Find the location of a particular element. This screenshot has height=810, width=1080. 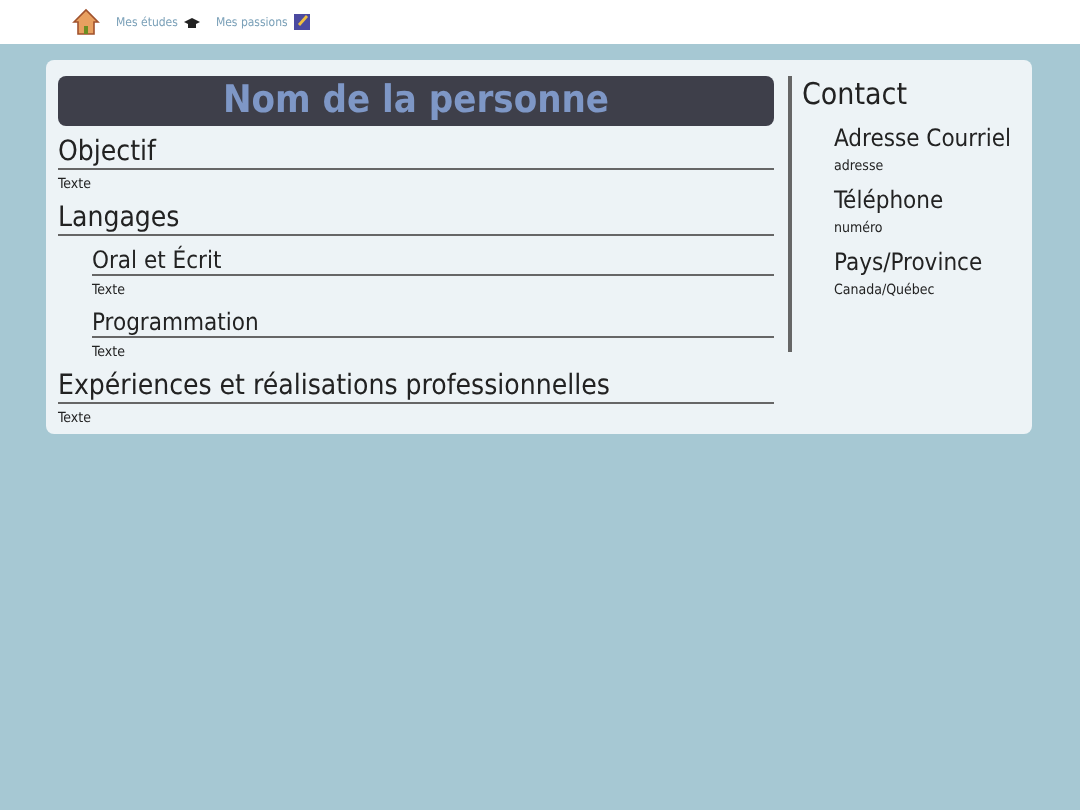

paintbrush-icon is located at coordinates (301, 22).